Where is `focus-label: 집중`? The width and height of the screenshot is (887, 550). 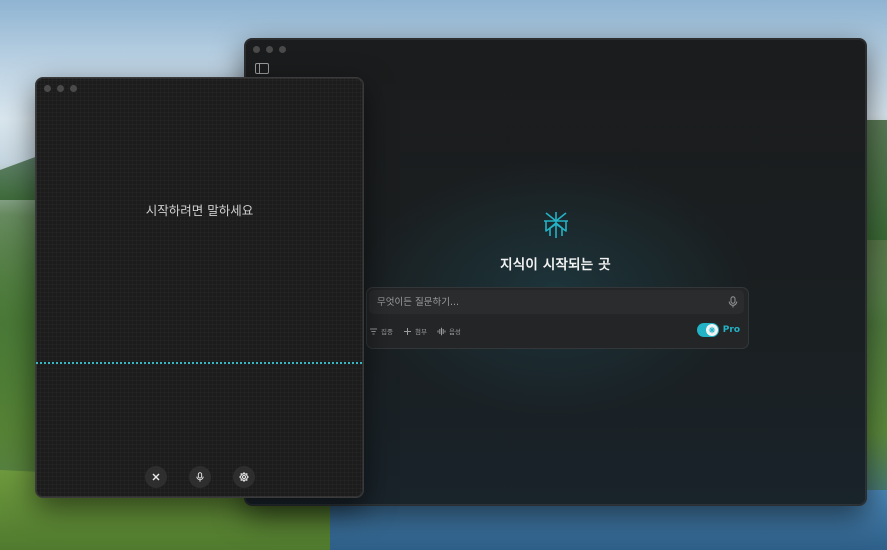
focus-label: 집중 is located at coordinates (387, 332).